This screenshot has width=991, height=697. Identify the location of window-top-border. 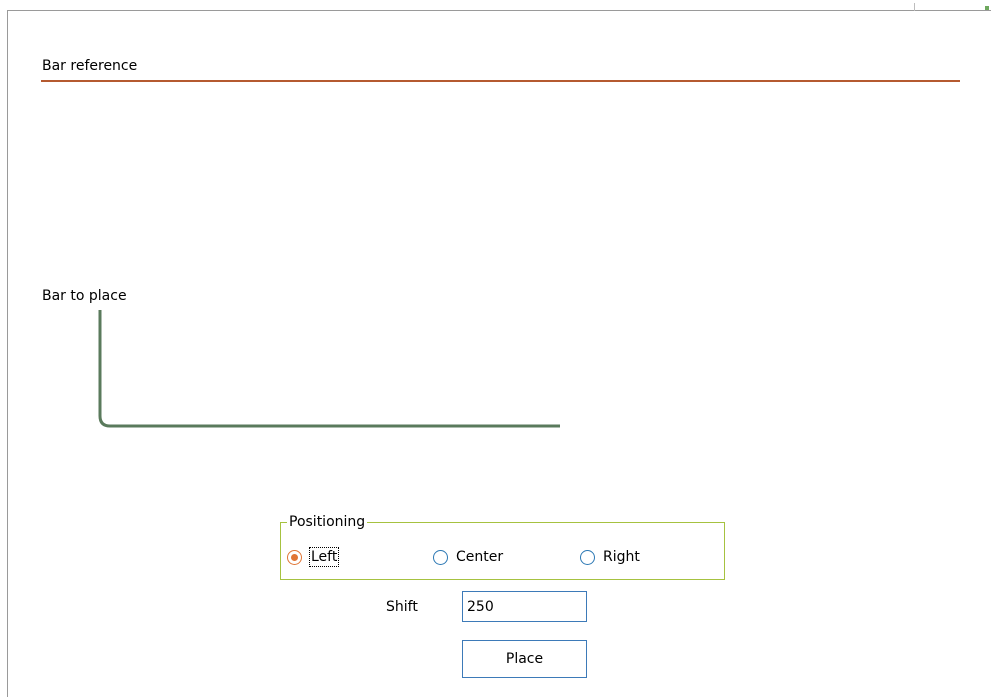
(499, 10).